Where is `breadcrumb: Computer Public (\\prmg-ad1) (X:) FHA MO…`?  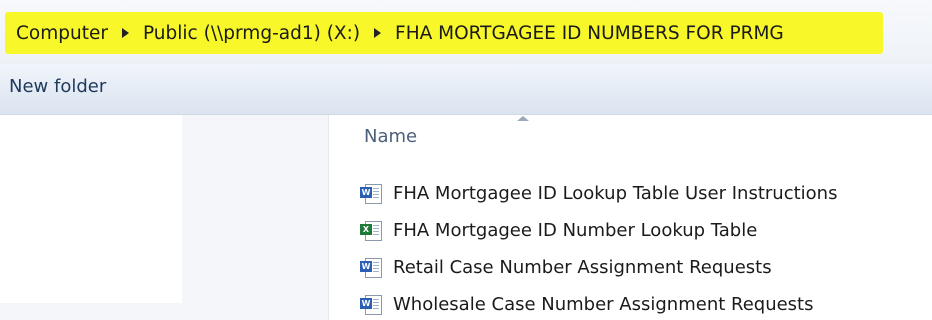 breadcrumb: Computer Public (\\prmg-ad1) (X:) FHA MO… is located at coordinates (400, 33).